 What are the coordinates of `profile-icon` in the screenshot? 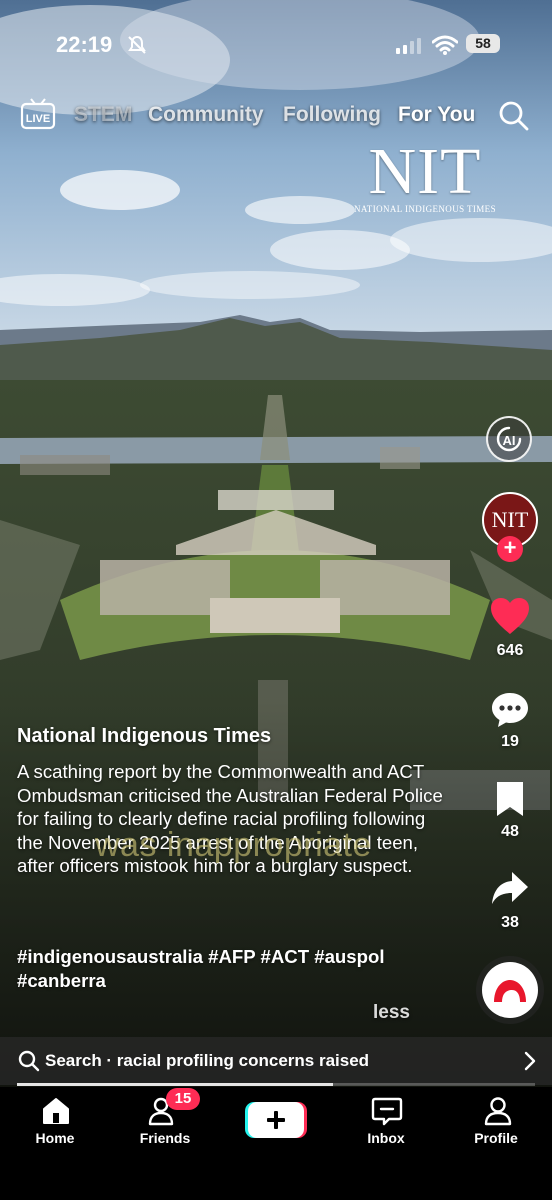 It's located at (498, 1111).